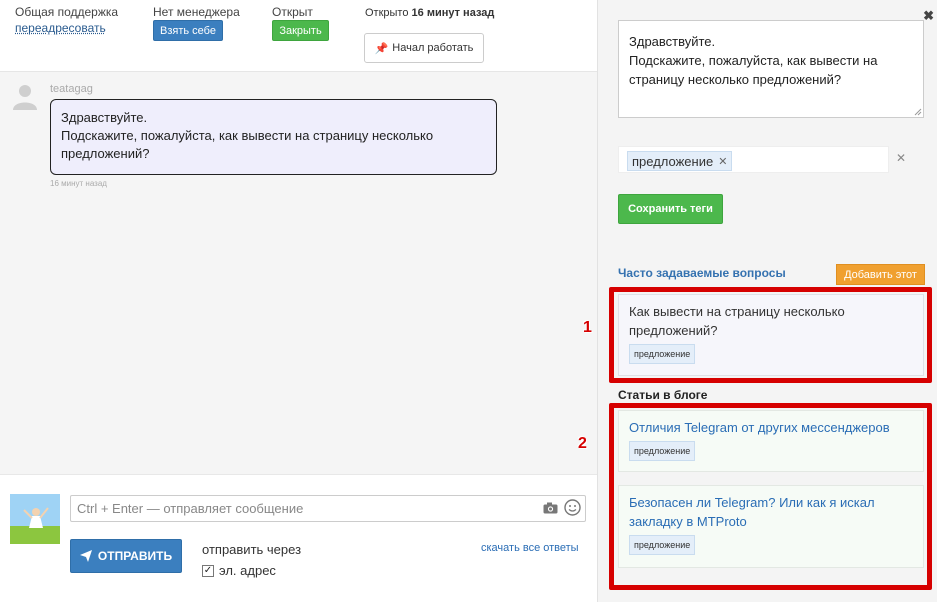  I want to click on manager-label: Нет менеджера, so click(196, 12).